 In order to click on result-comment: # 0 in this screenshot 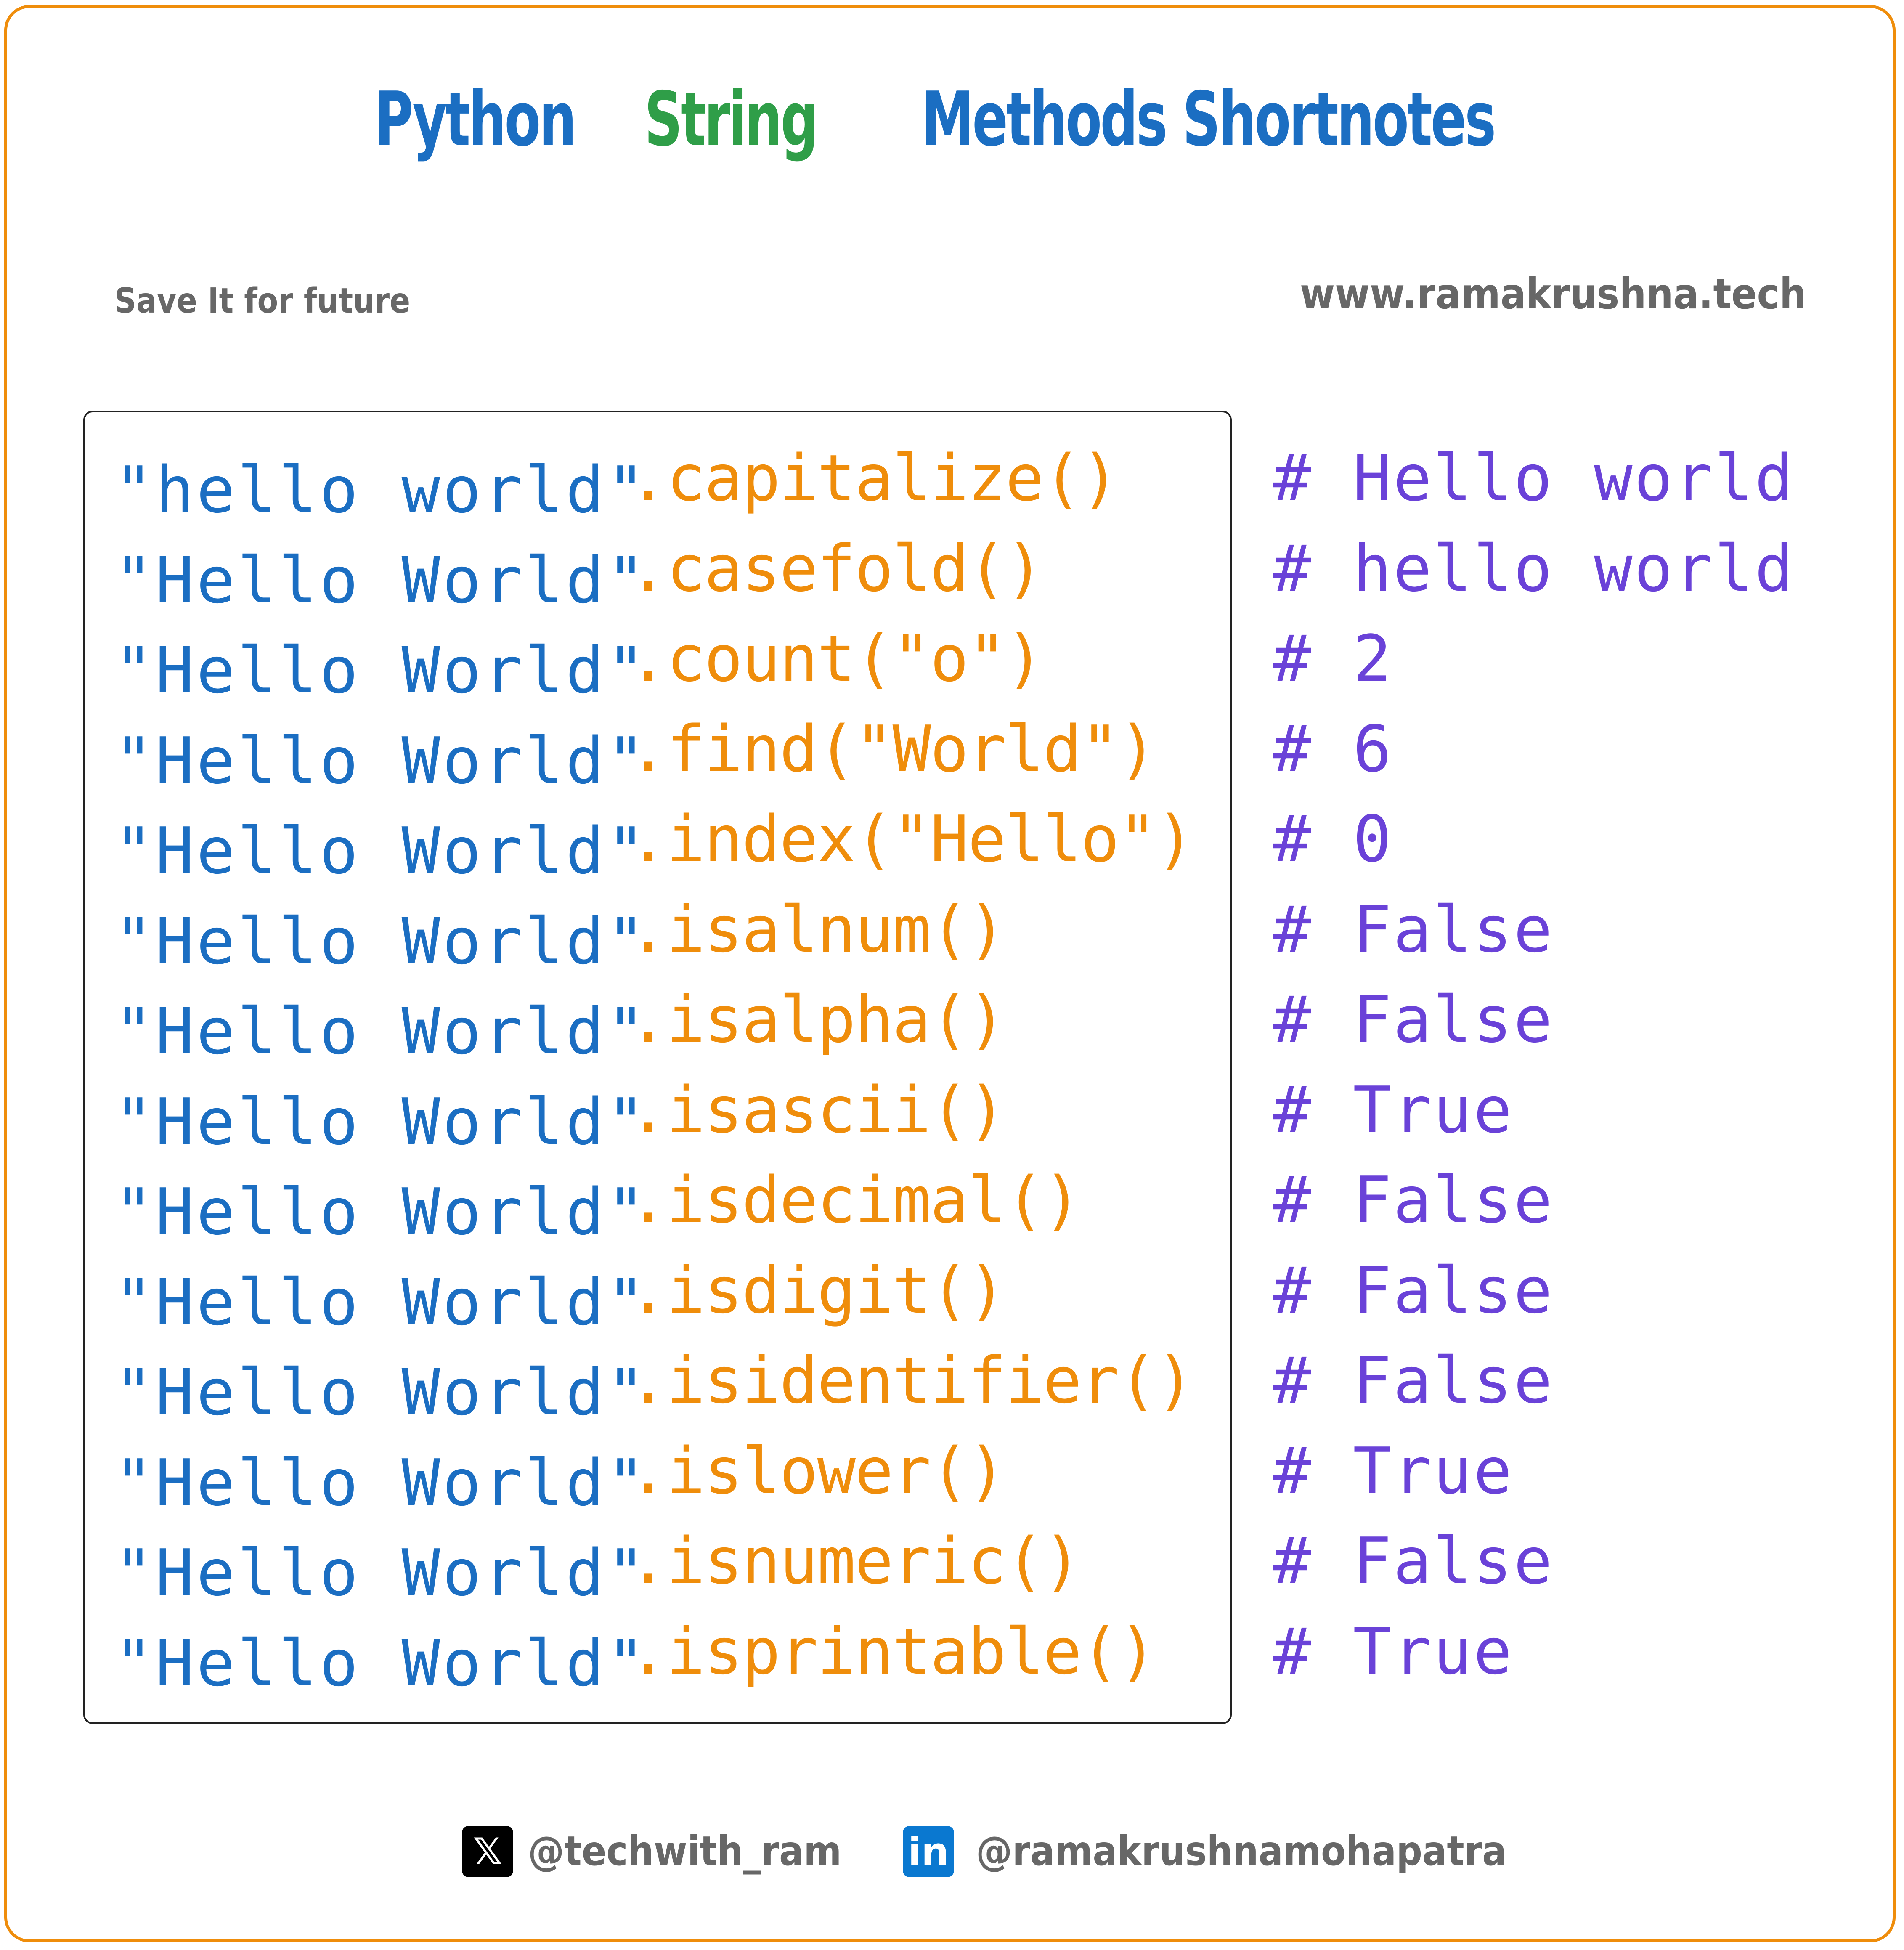, I will do `click(1333, 839)`.